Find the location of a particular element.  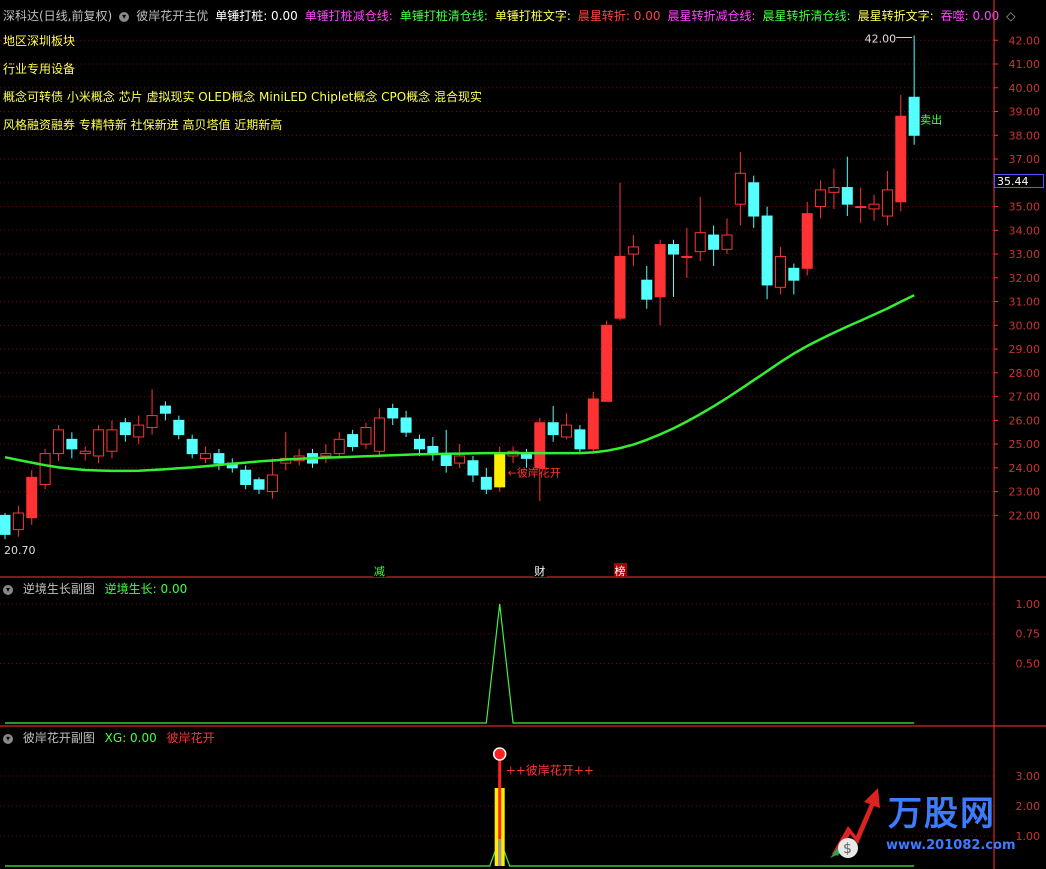

y-tick-label: 22.00 is located at coordinates (1025, 515).